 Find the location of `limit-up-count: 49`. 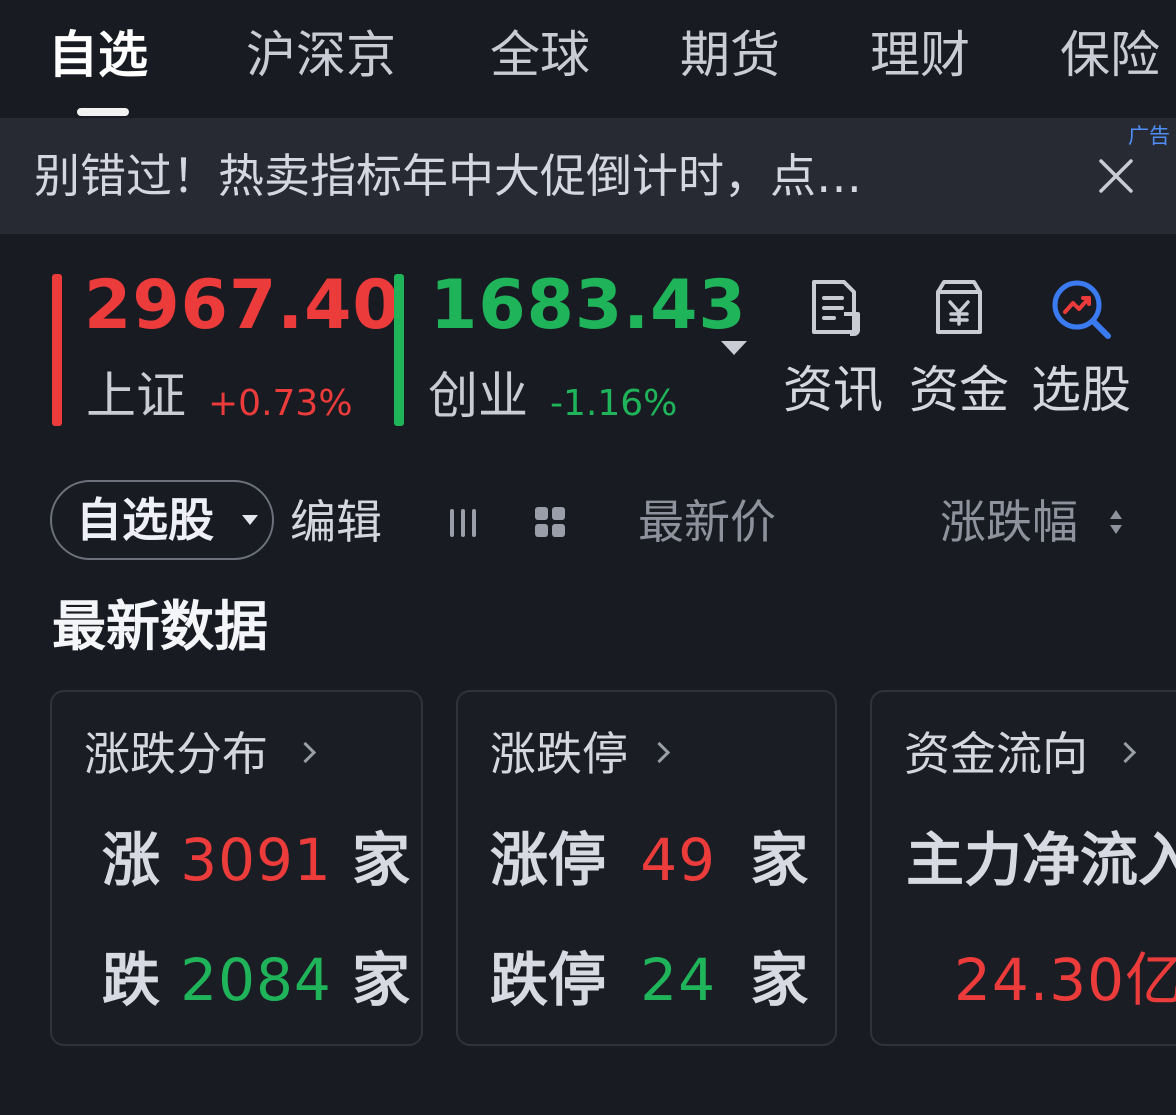

limit-up-count: 49 is located at coordinates (678, 860).